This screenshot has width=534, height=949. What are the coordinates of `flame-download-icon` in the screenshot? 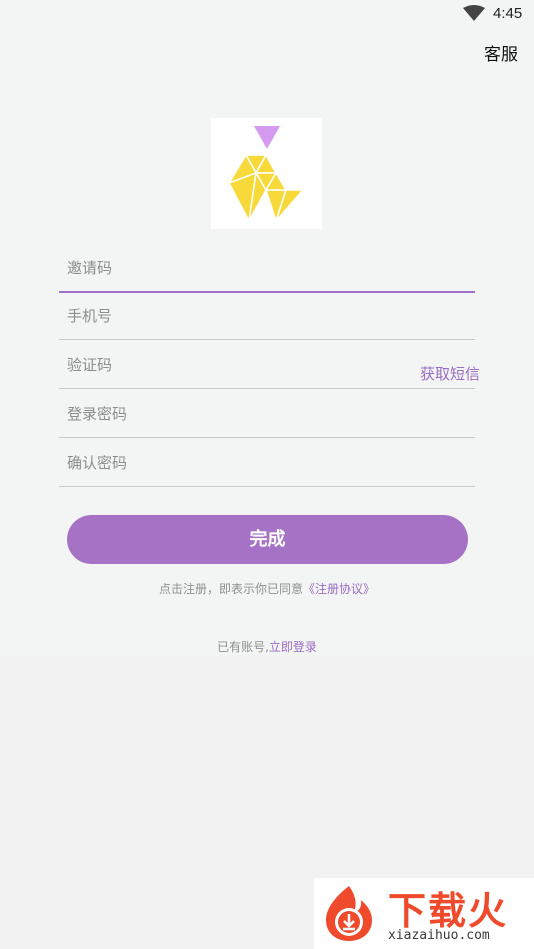 It's located at (349, 913).